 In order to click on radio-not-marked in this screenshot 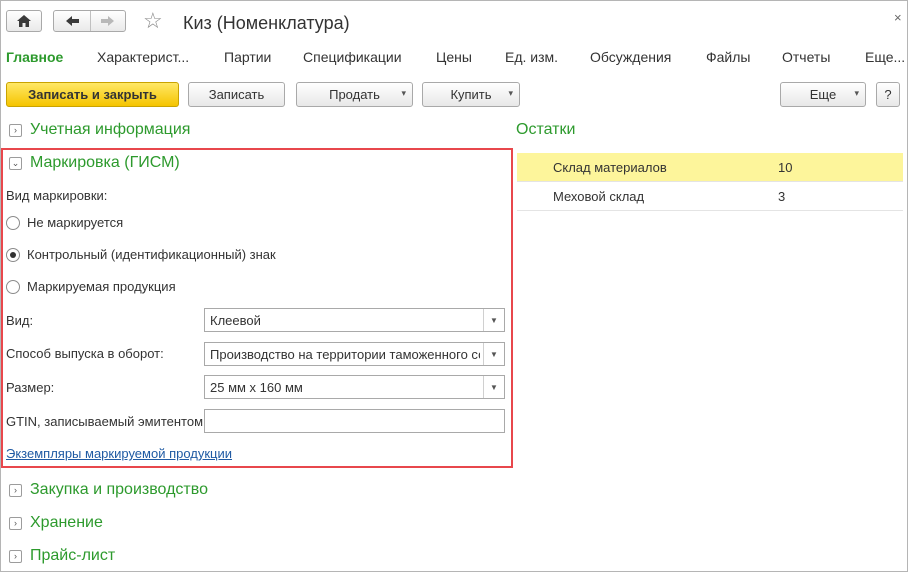, I will do `click(13, 223)`.